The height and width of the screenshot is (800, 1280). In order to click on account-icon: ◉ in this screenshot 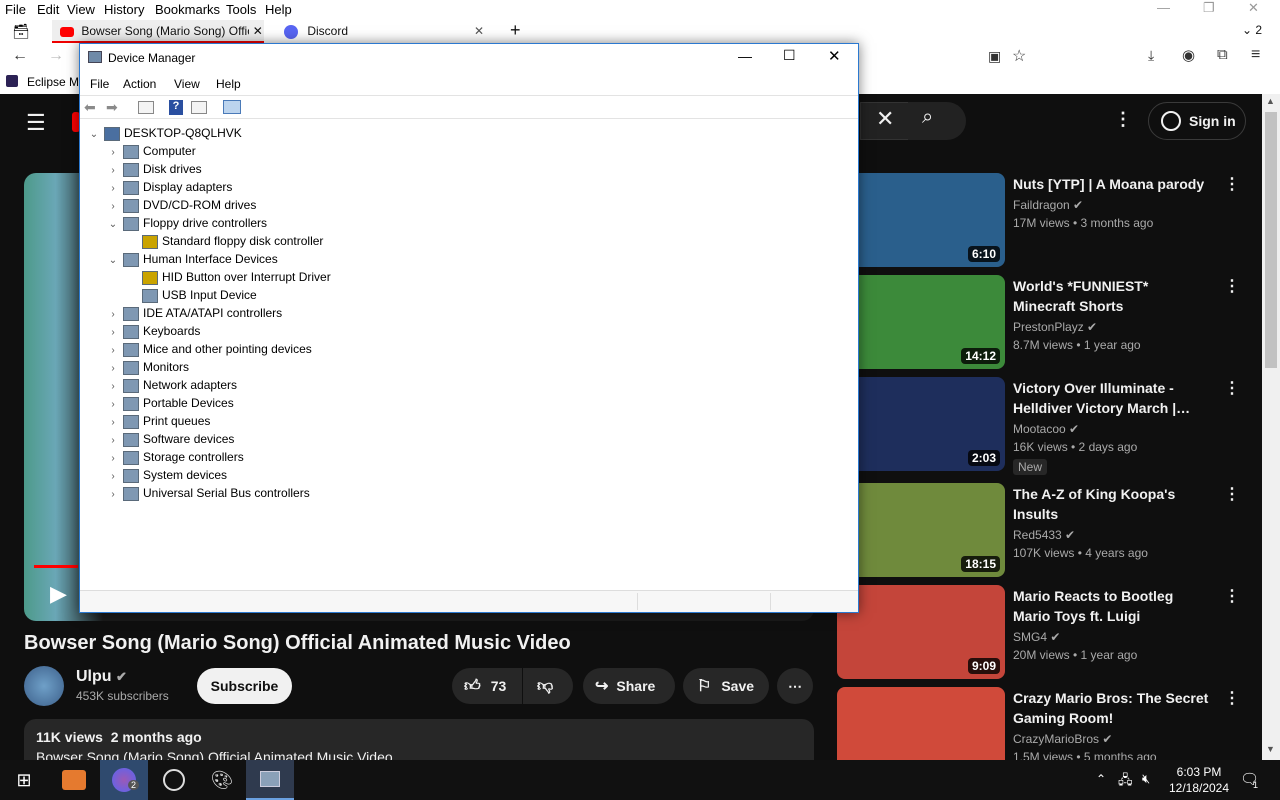, I will do `click(1188, 55)`.